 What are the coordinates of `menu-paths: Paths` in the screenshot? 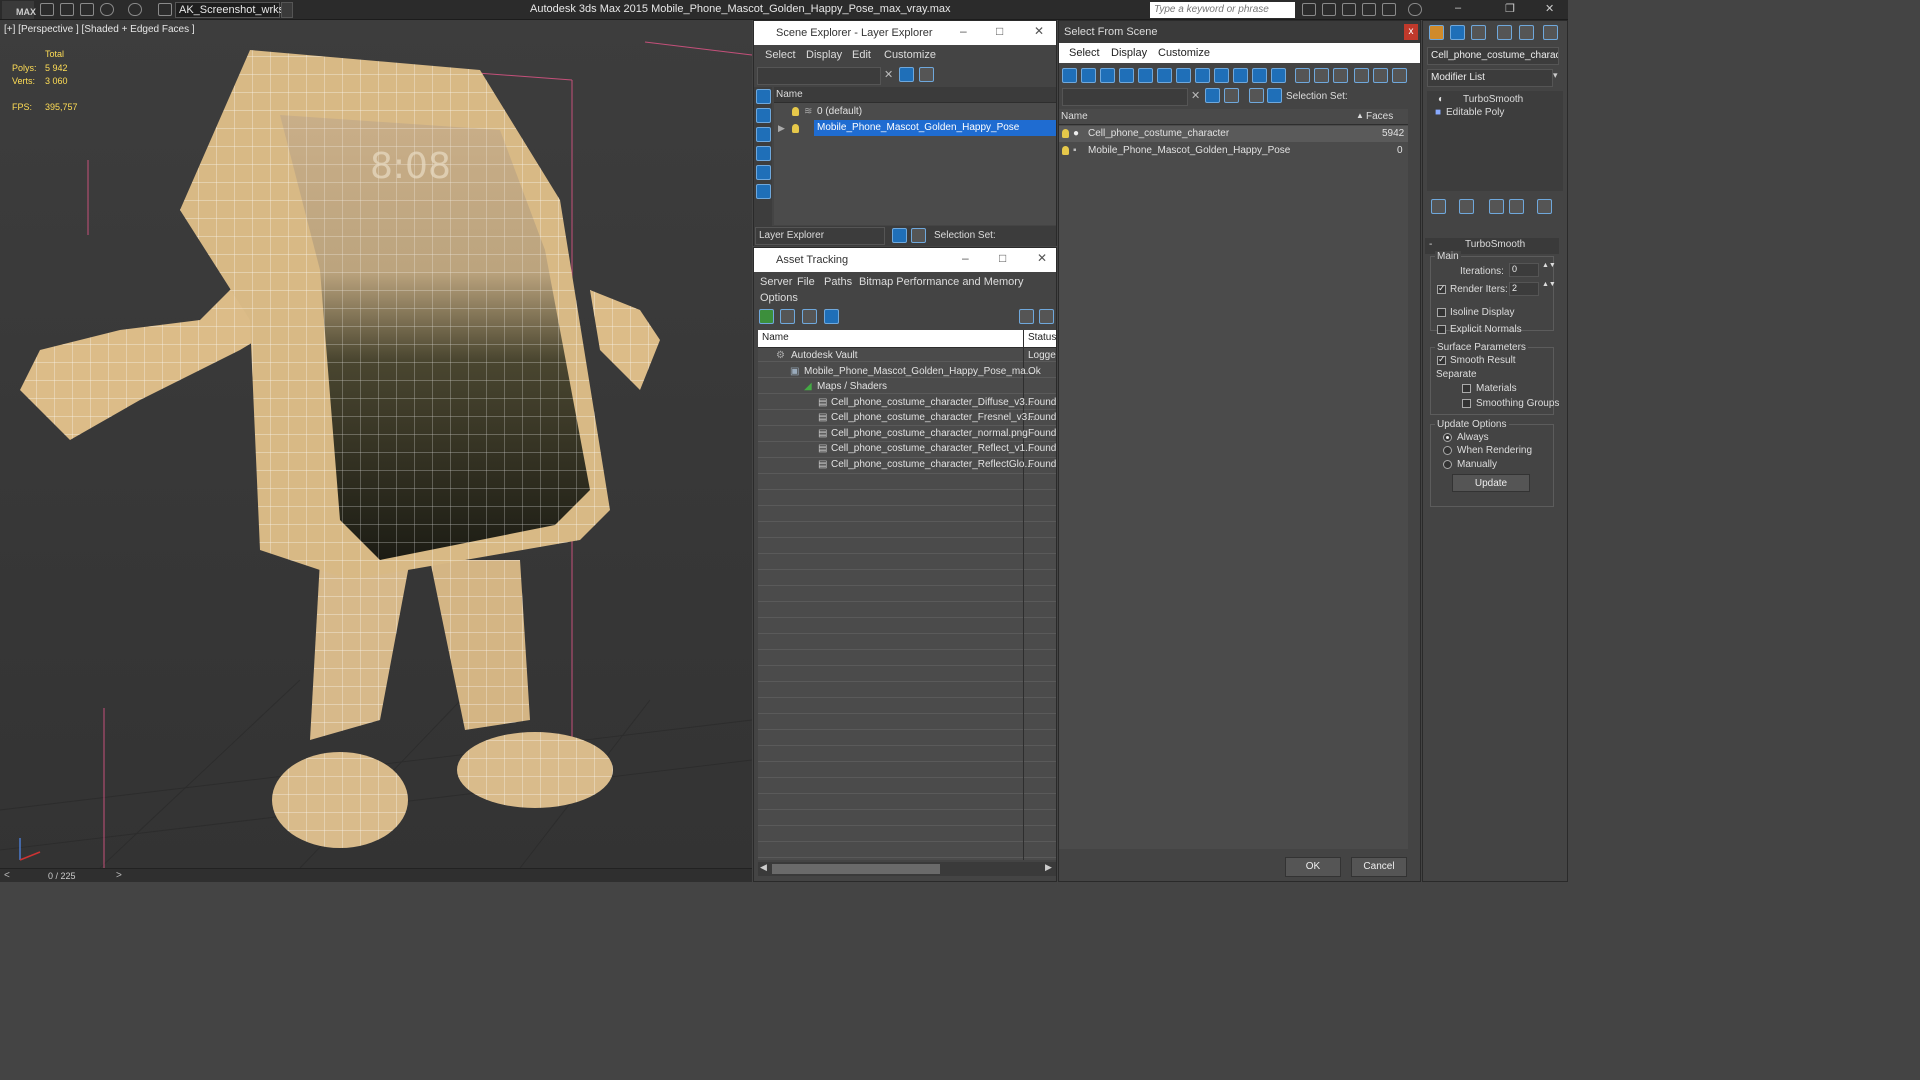 It's located at (838, 282).